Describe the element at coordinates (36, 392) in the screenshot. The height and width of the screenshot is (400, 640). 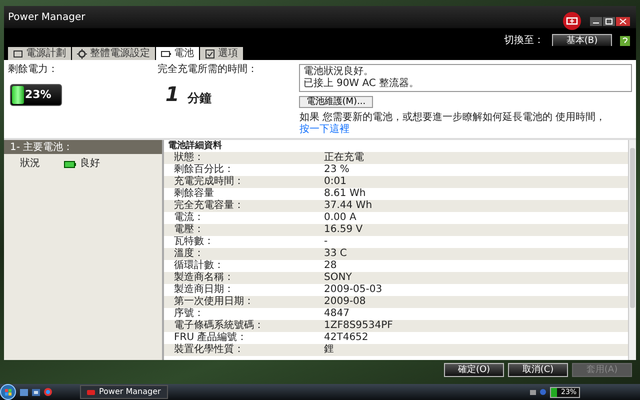
I see `window-switch-icon` at that location.